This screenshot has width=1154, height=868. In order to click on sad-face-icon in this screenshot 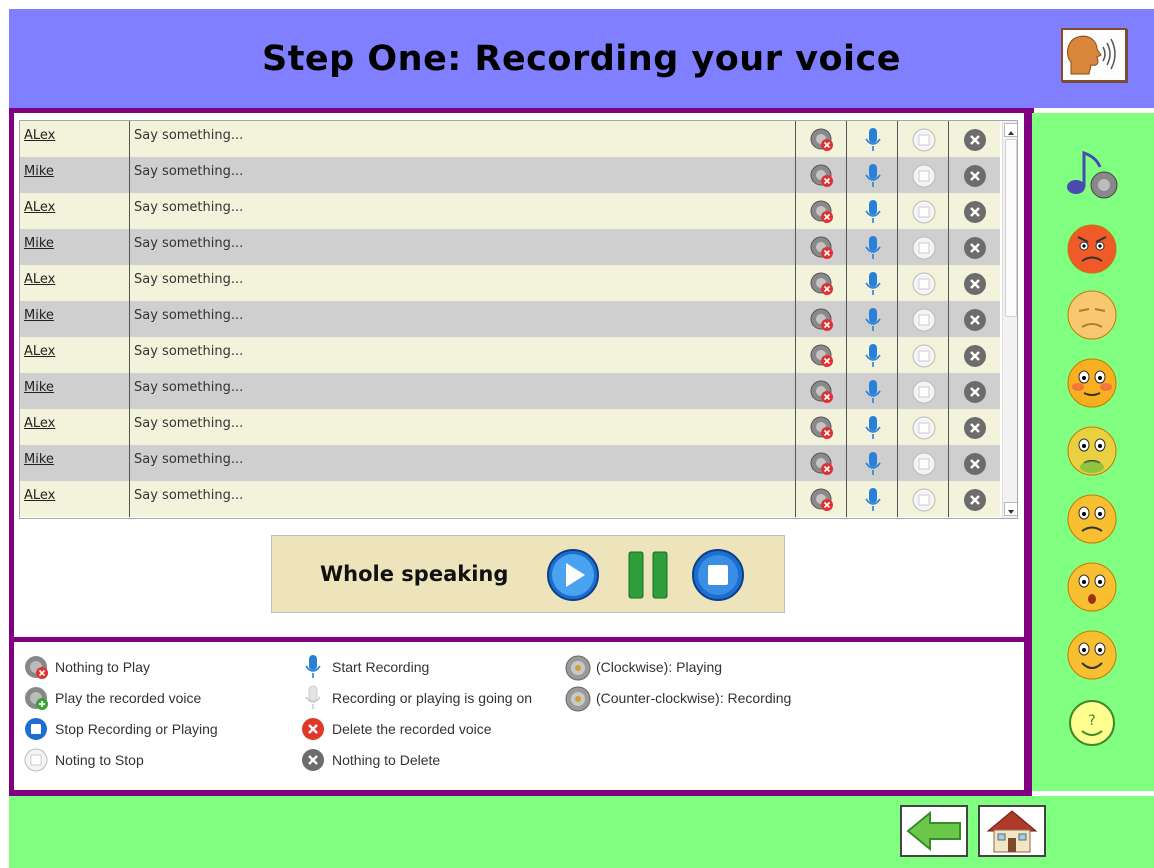, I will do `click(1092, 521)`.